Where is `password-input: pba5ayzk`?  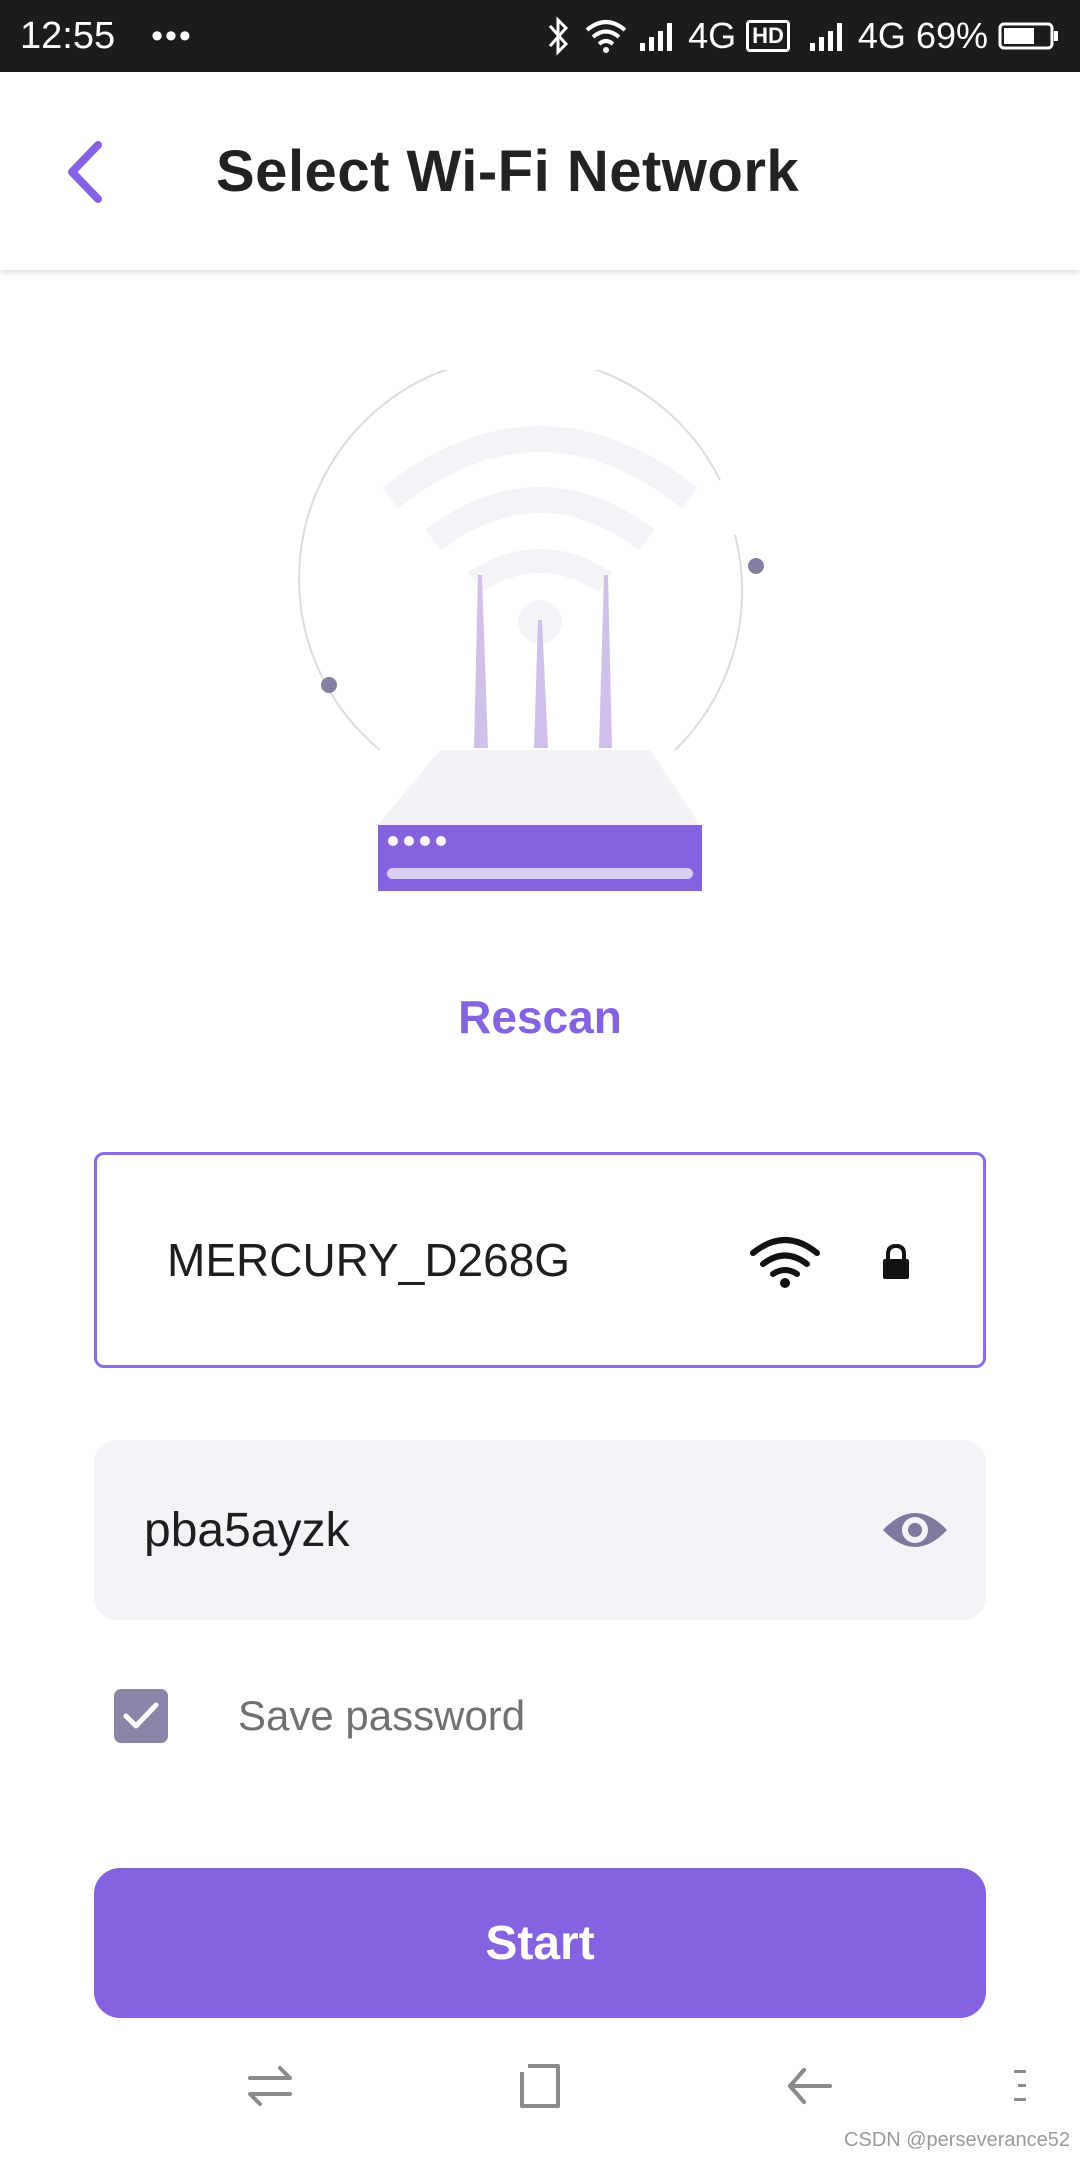
password-input: pba5ayzk is located at coordinates (540, 1530).